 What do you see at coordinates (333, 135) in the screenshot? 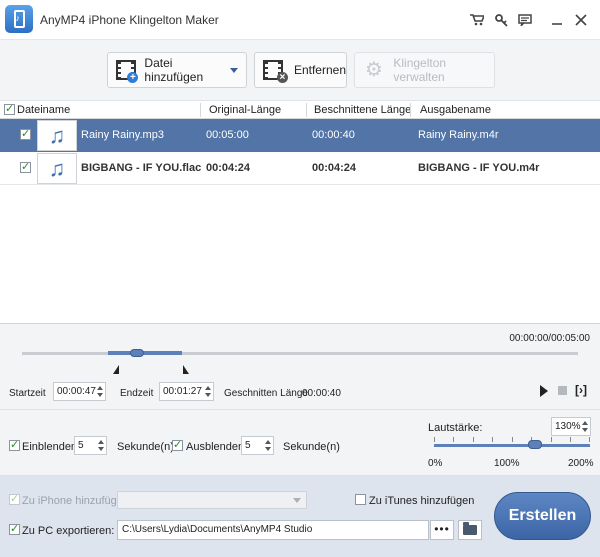
I see `trimmed-length: 00:00:40` at bounding box center [333, 135].